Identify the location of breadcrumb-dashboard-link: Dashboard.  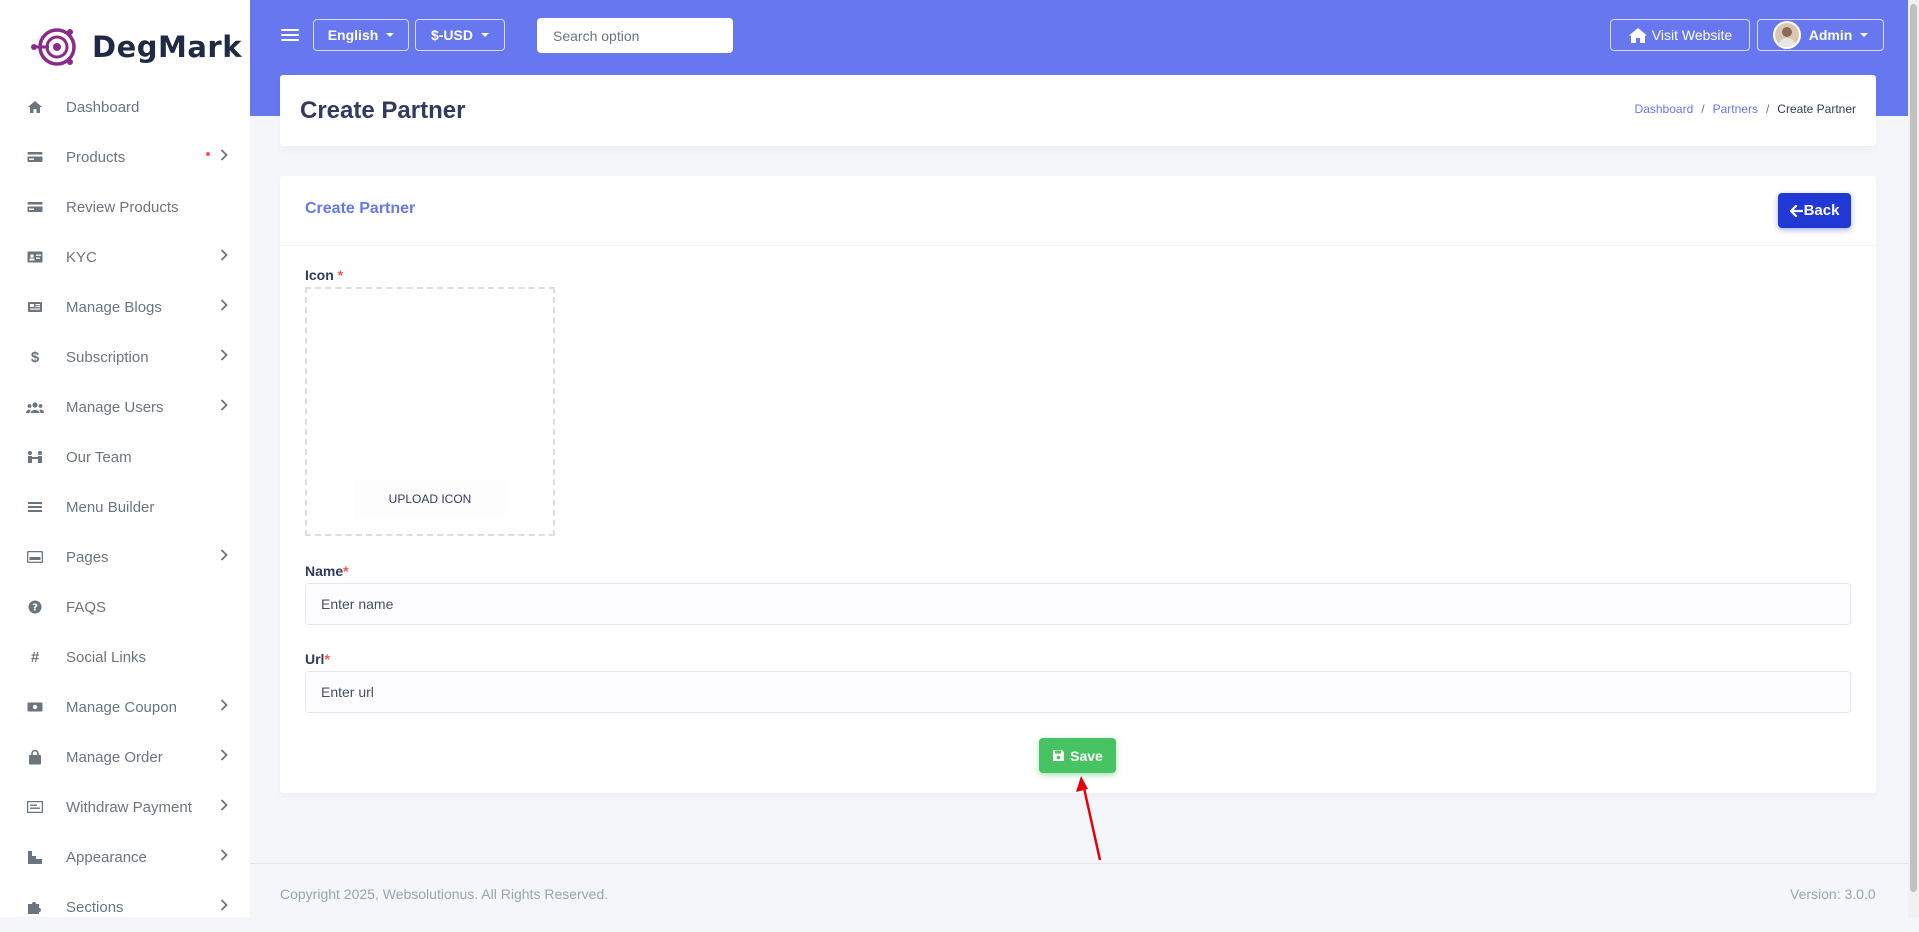
(1664, 109).